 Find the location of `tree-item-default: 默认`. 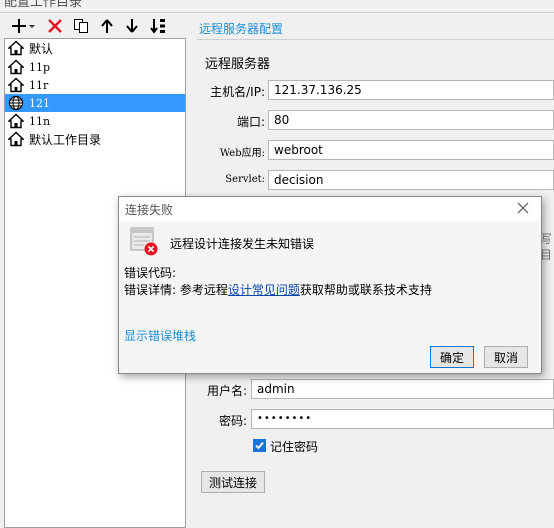

tree-item-default: 默认 is located at coordinates (95, 48).